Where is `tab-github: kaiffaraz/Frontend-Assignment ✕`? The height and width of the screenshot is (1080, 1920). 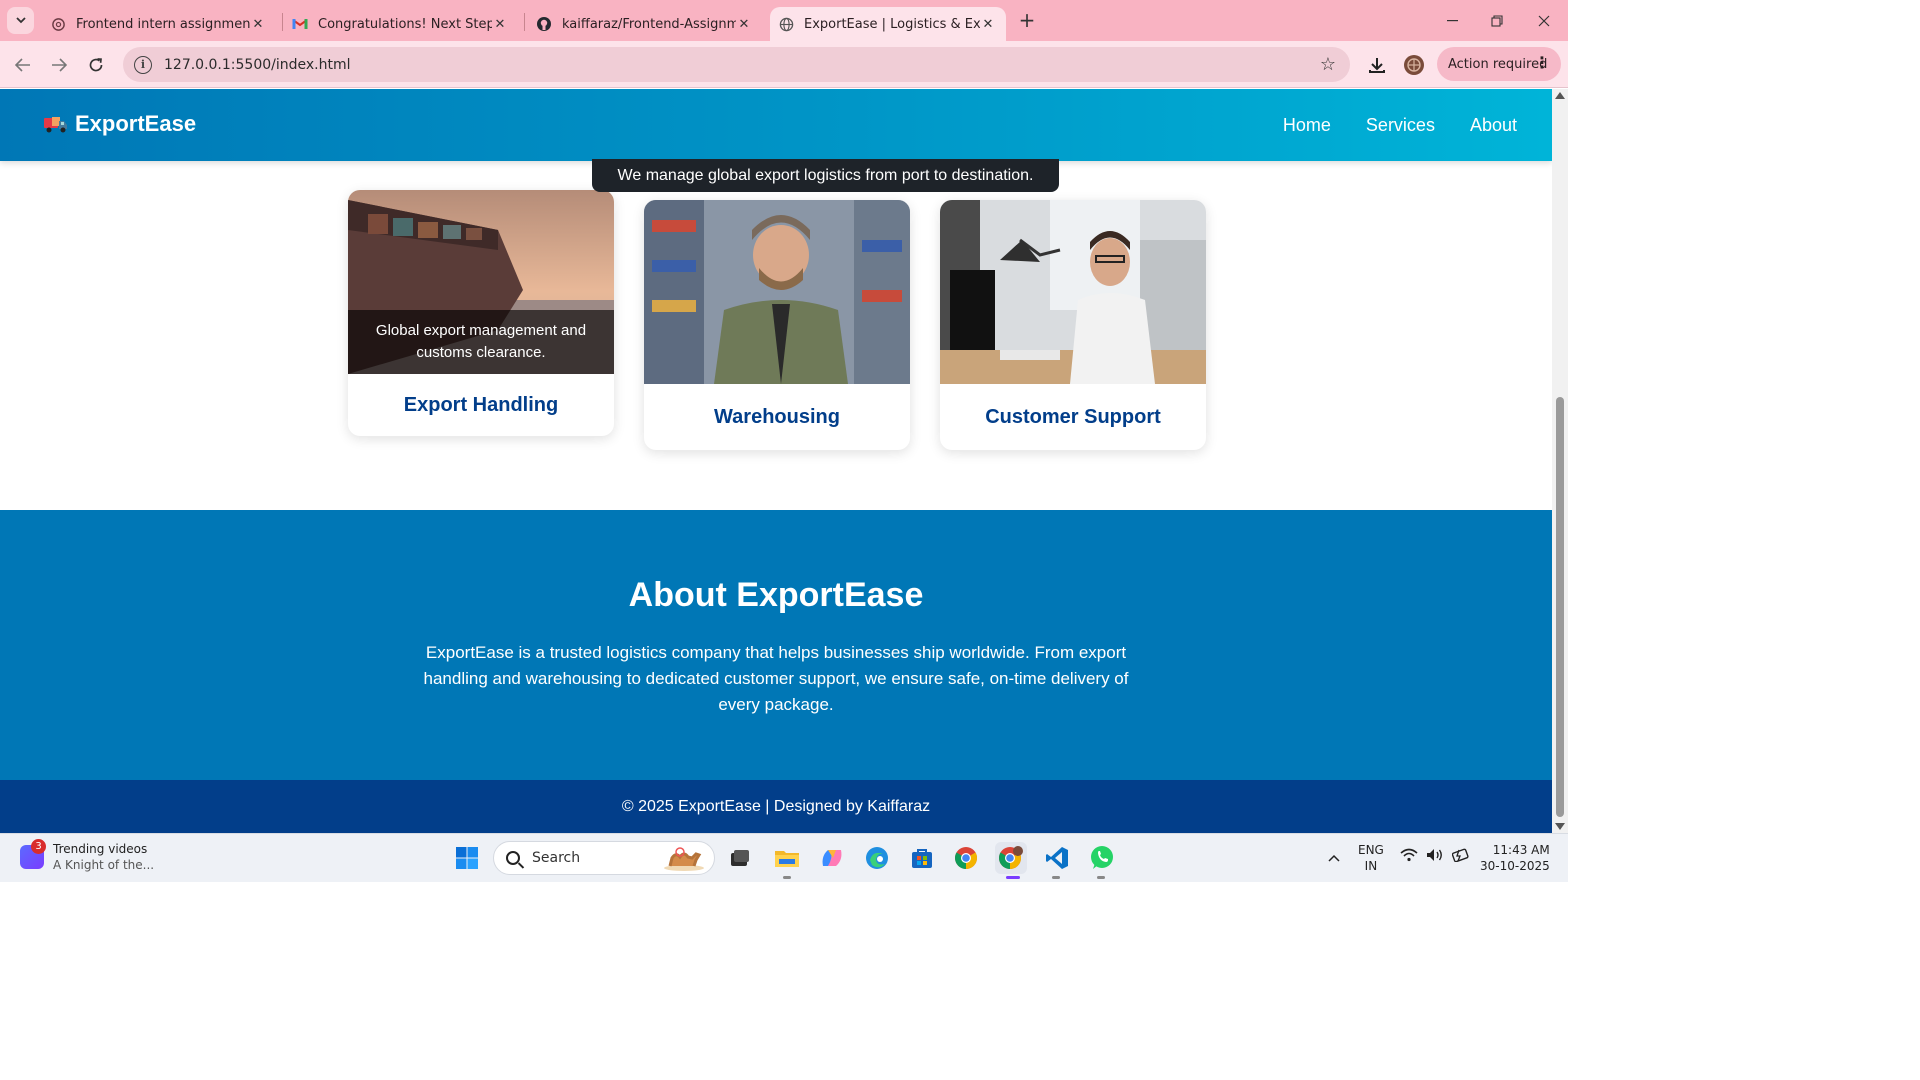
tab-github: kaiffaraz/Frontend-Assignment ✕ is located at coordinates (646, 24).